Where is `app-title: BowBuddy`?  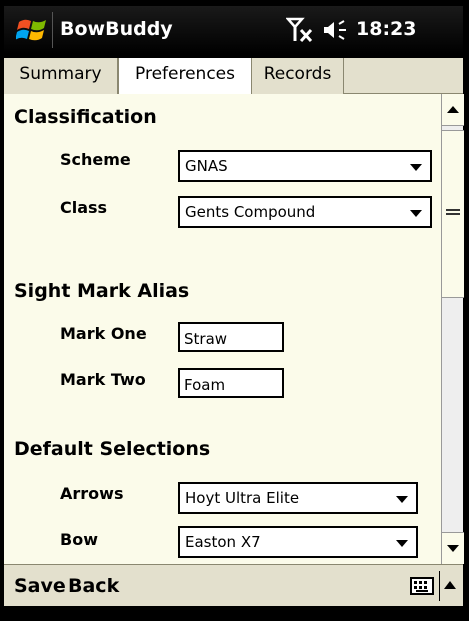
app-title: BowBuddy is located at coordinates (116, 29).